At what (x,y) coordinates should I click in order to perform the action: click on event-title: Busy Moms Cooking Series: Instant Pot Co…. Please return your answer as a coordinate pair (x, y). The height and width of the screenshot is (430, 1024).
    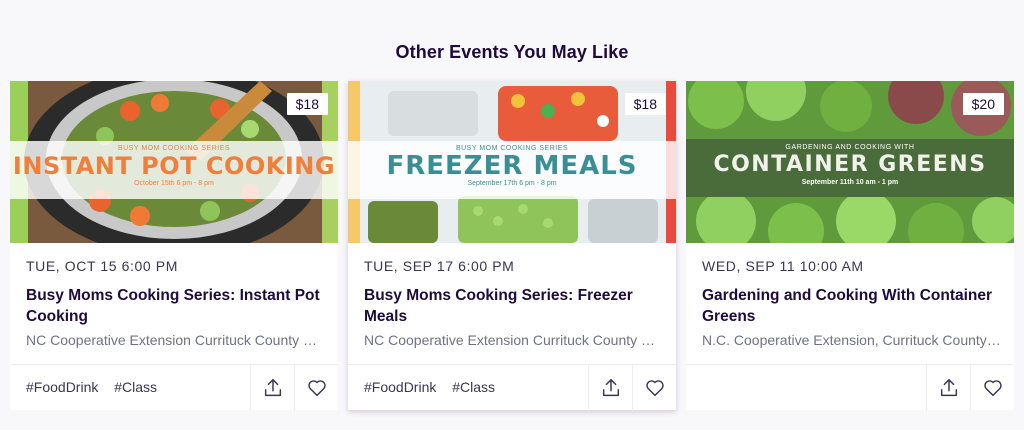
    Looking at the image, I should click on (176, 306).